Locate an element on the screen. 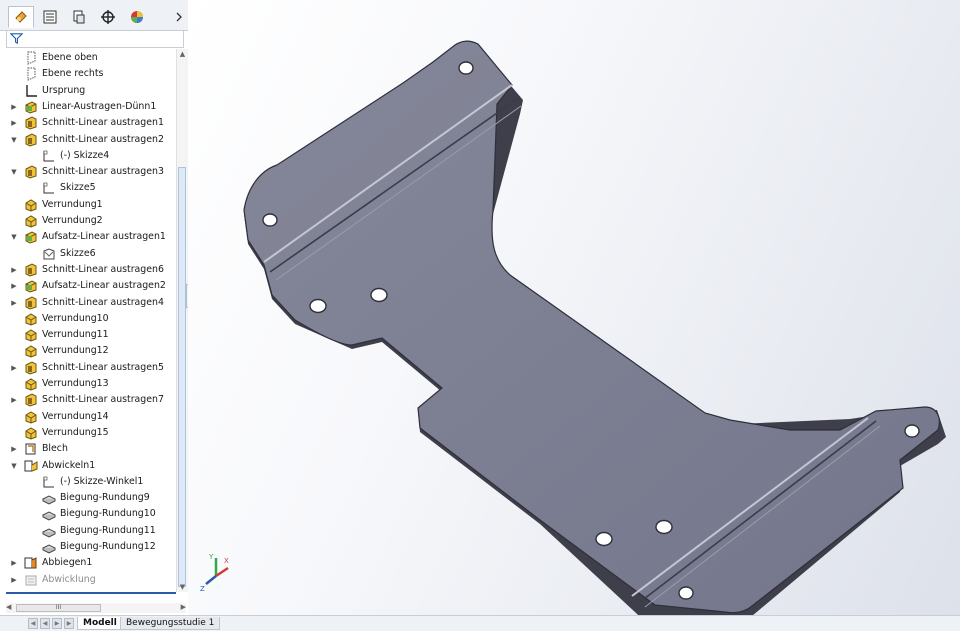 The image size is (960, 631). scroll-left-icon: ◀ is located at coordinates (8, 607).